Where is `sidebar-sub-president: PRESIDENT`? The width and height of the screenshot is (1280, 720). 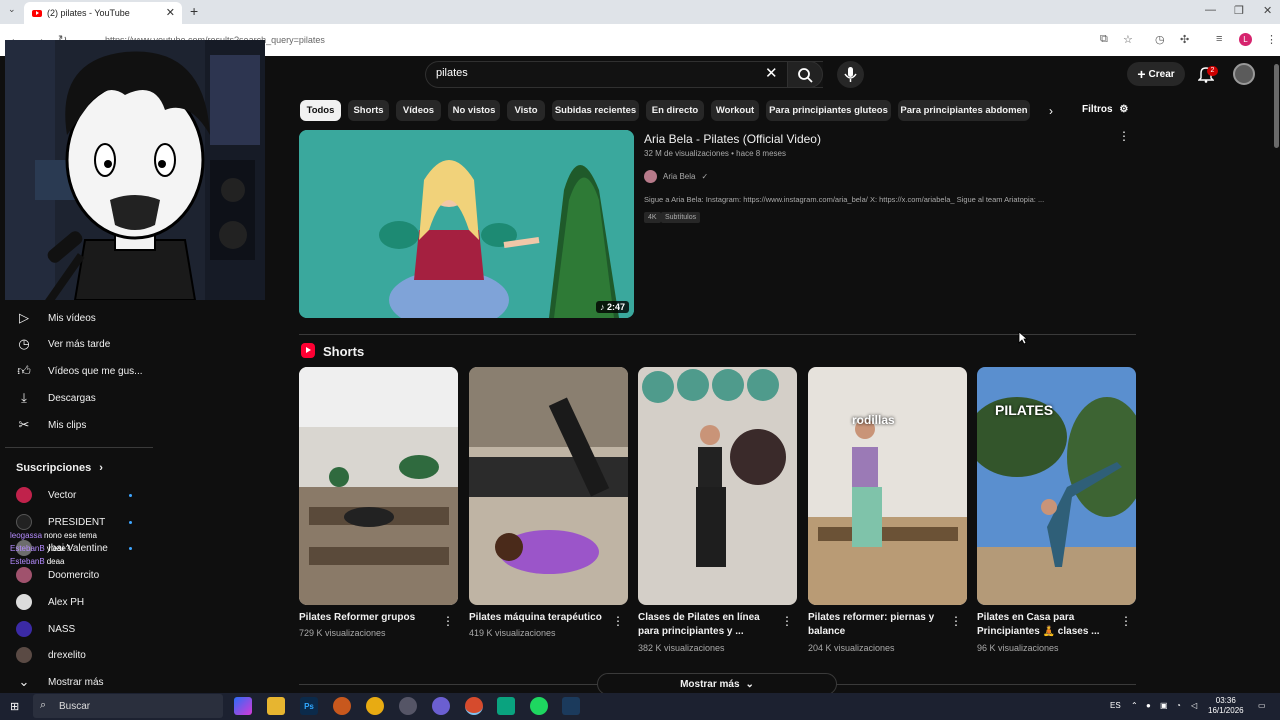
sidebar-sub-president: PRESIDENT is located at coordinates (76, 522).